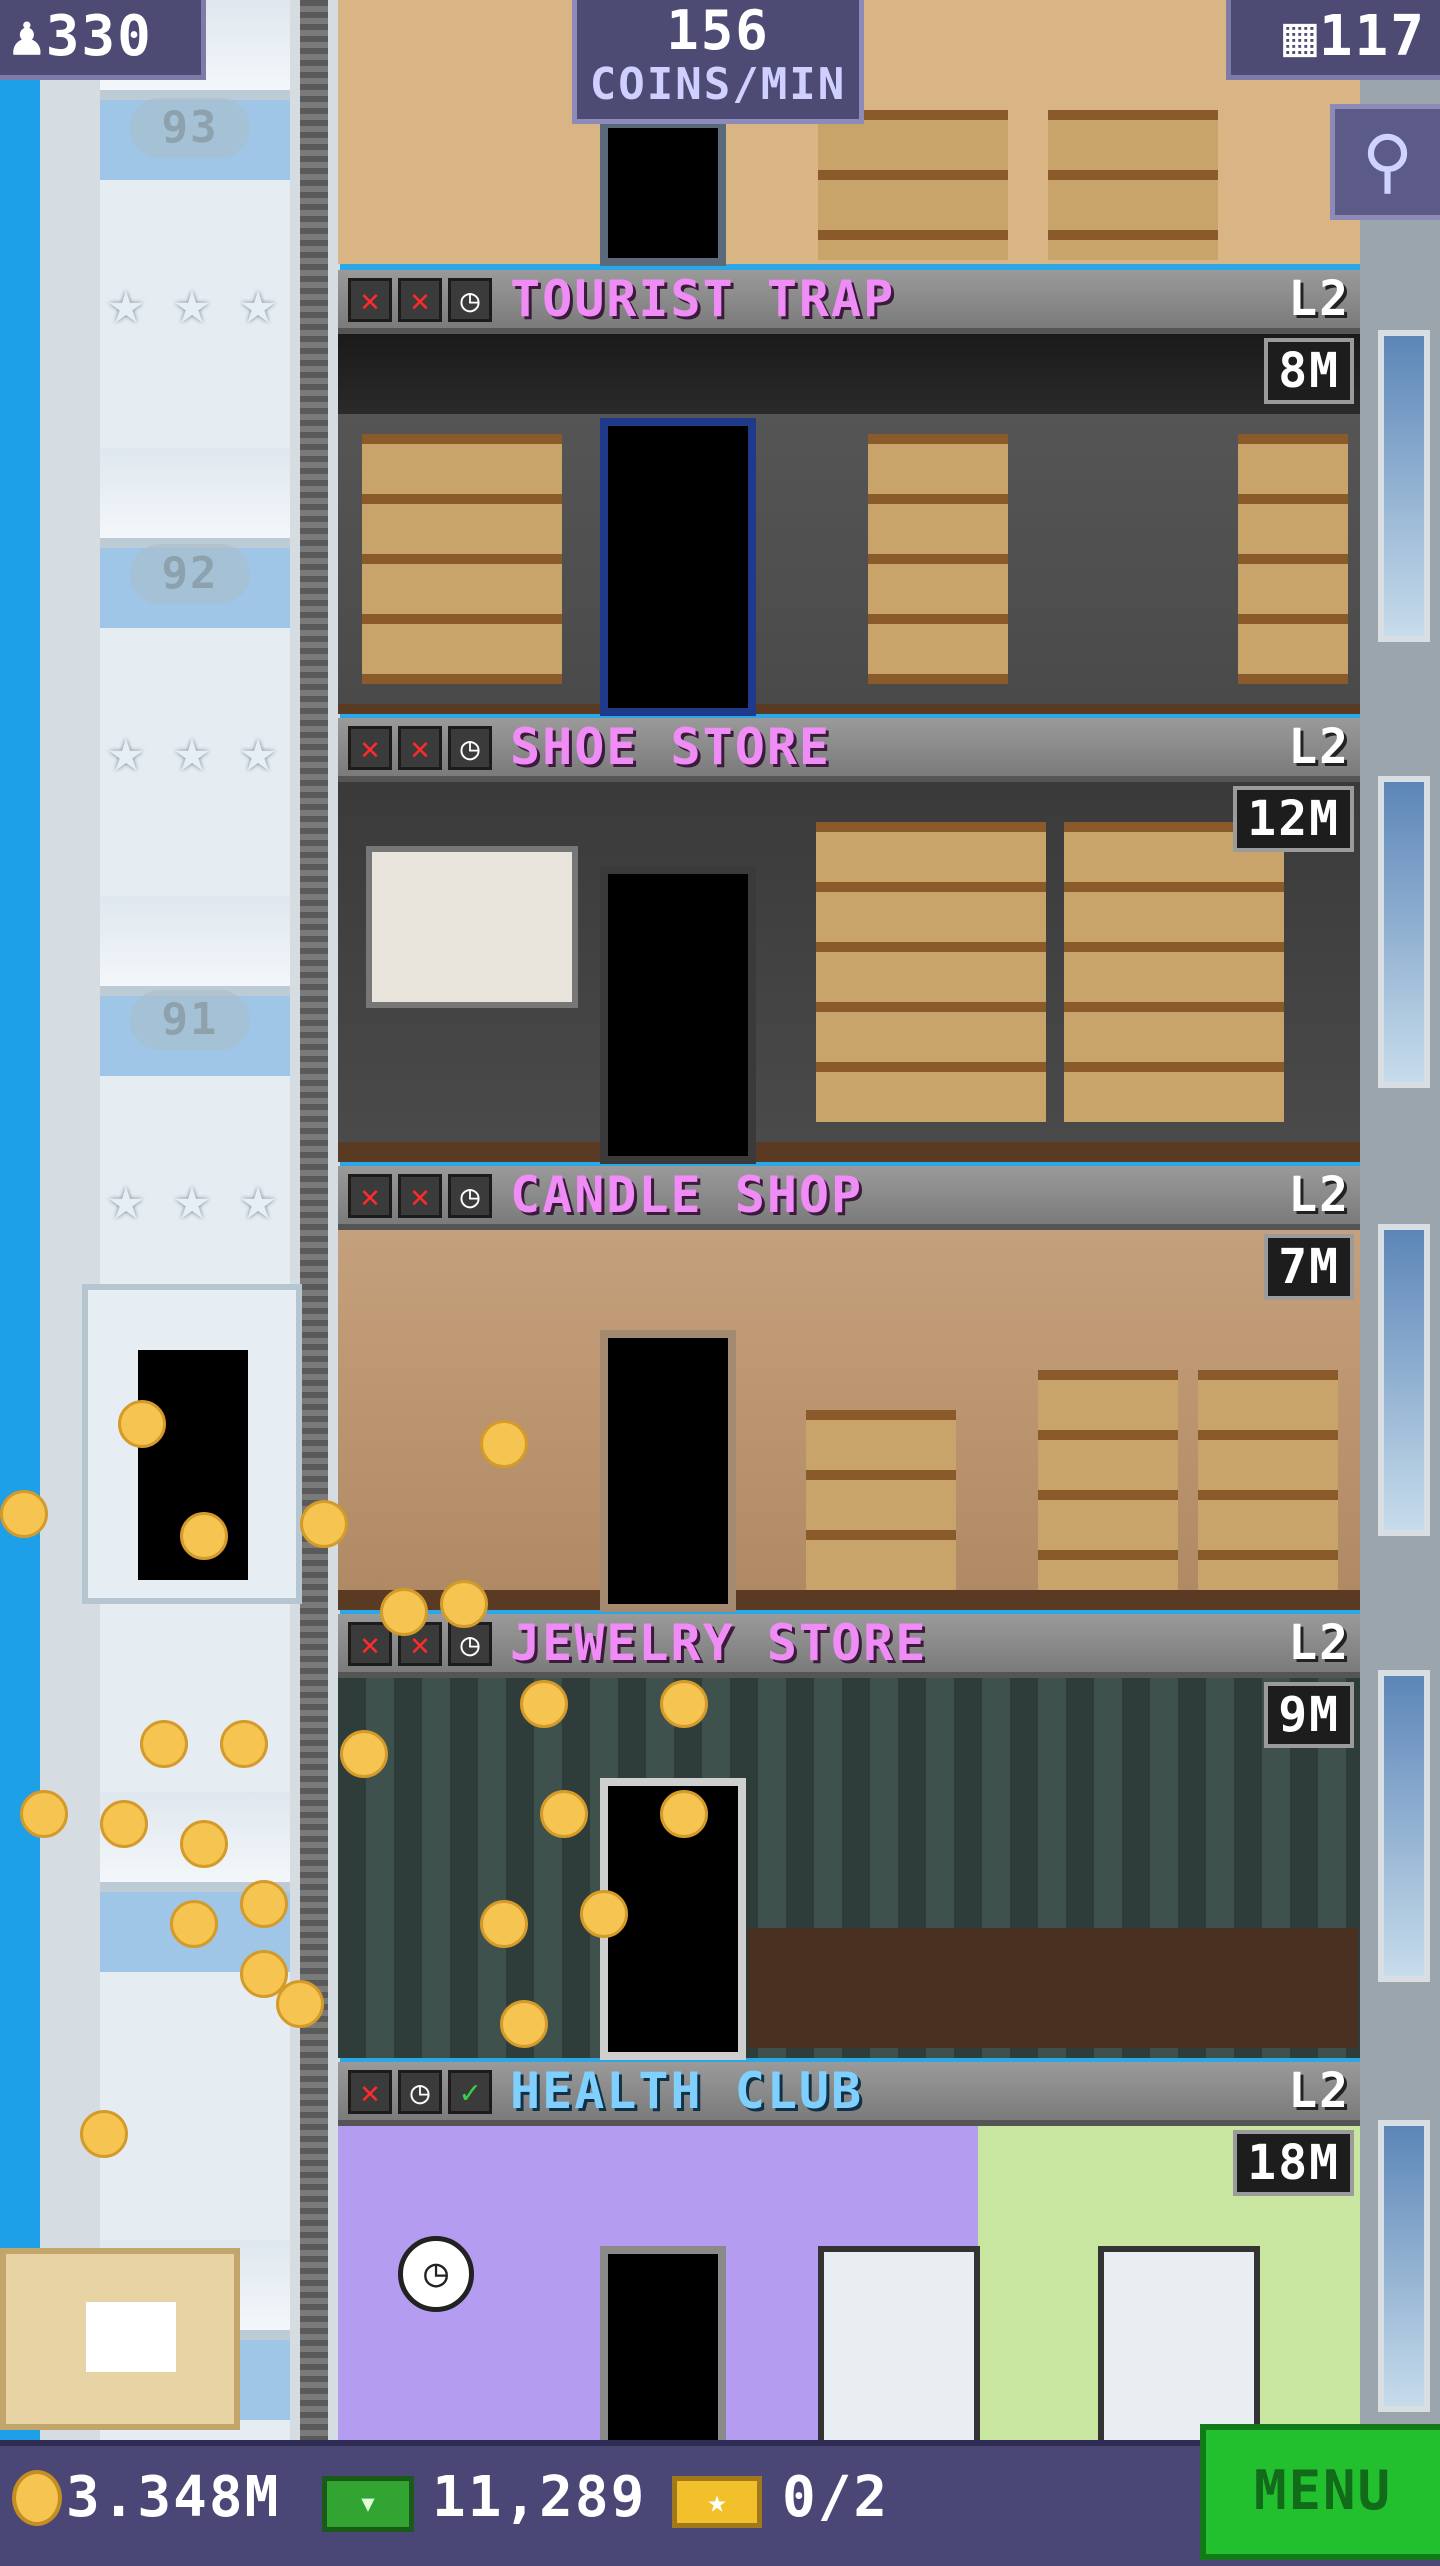 The width and height of the screenshot is (1440, 2566). I want to click on tickets-value: 0/2, so click(836, 2497).